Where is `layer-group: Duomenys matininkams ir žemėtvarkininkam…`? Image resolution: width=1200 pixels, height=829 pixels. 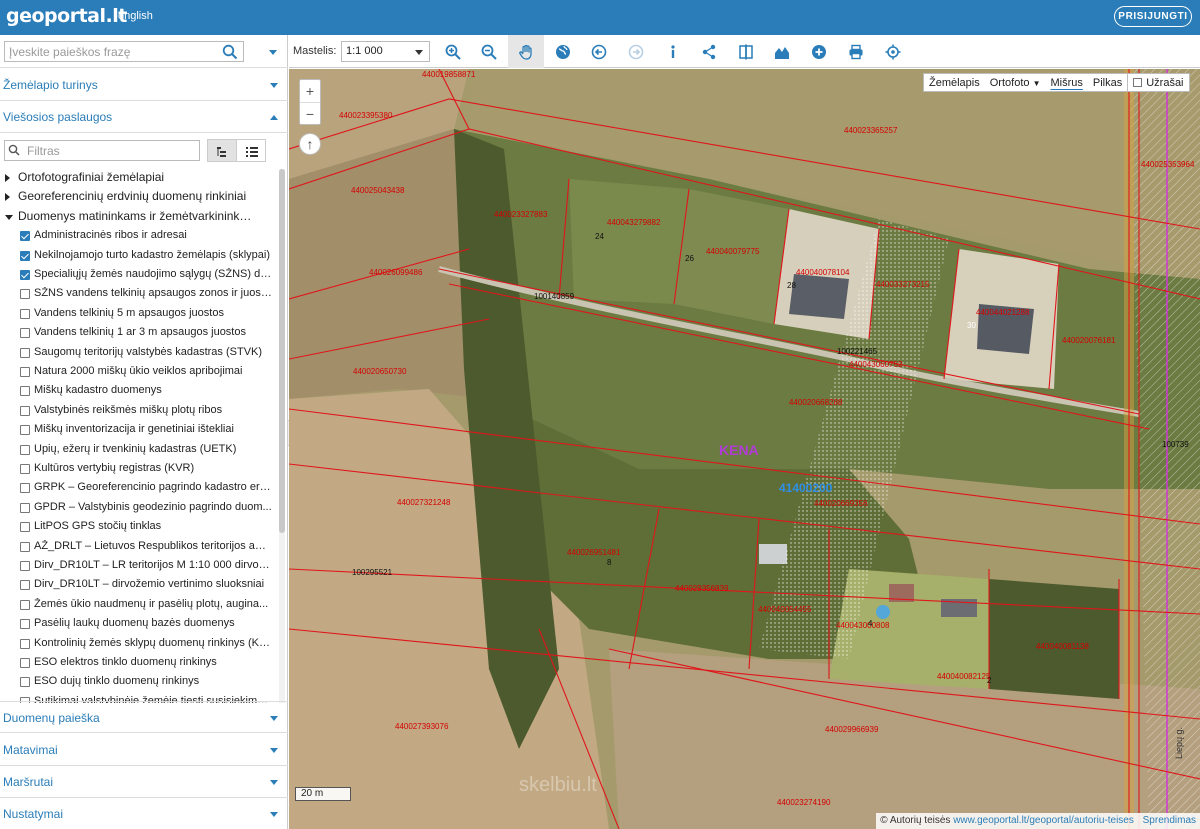
layer-group: Duomenys matininkams ir žemėtvarkininkam… is located at coordinates (139, 217).